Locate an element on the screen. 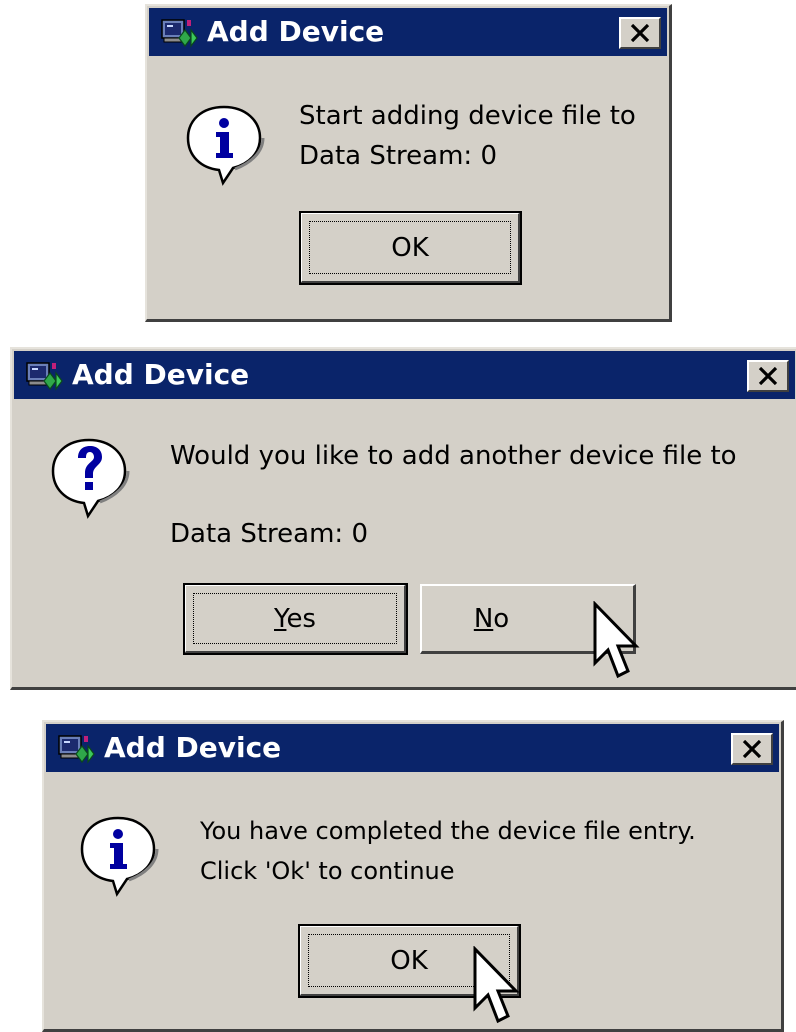 This screenshot has height=1032, width=796. ok-button: OK is located at coordinates (410, 248).